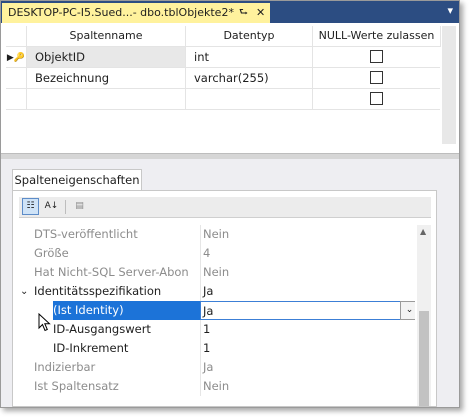 The width and height of the screenshot is (470, 418). Describe the element at coordinates (77, 180) in the screenshot. I see `tab-column-properties: Spalteneigenschaften` at that location.